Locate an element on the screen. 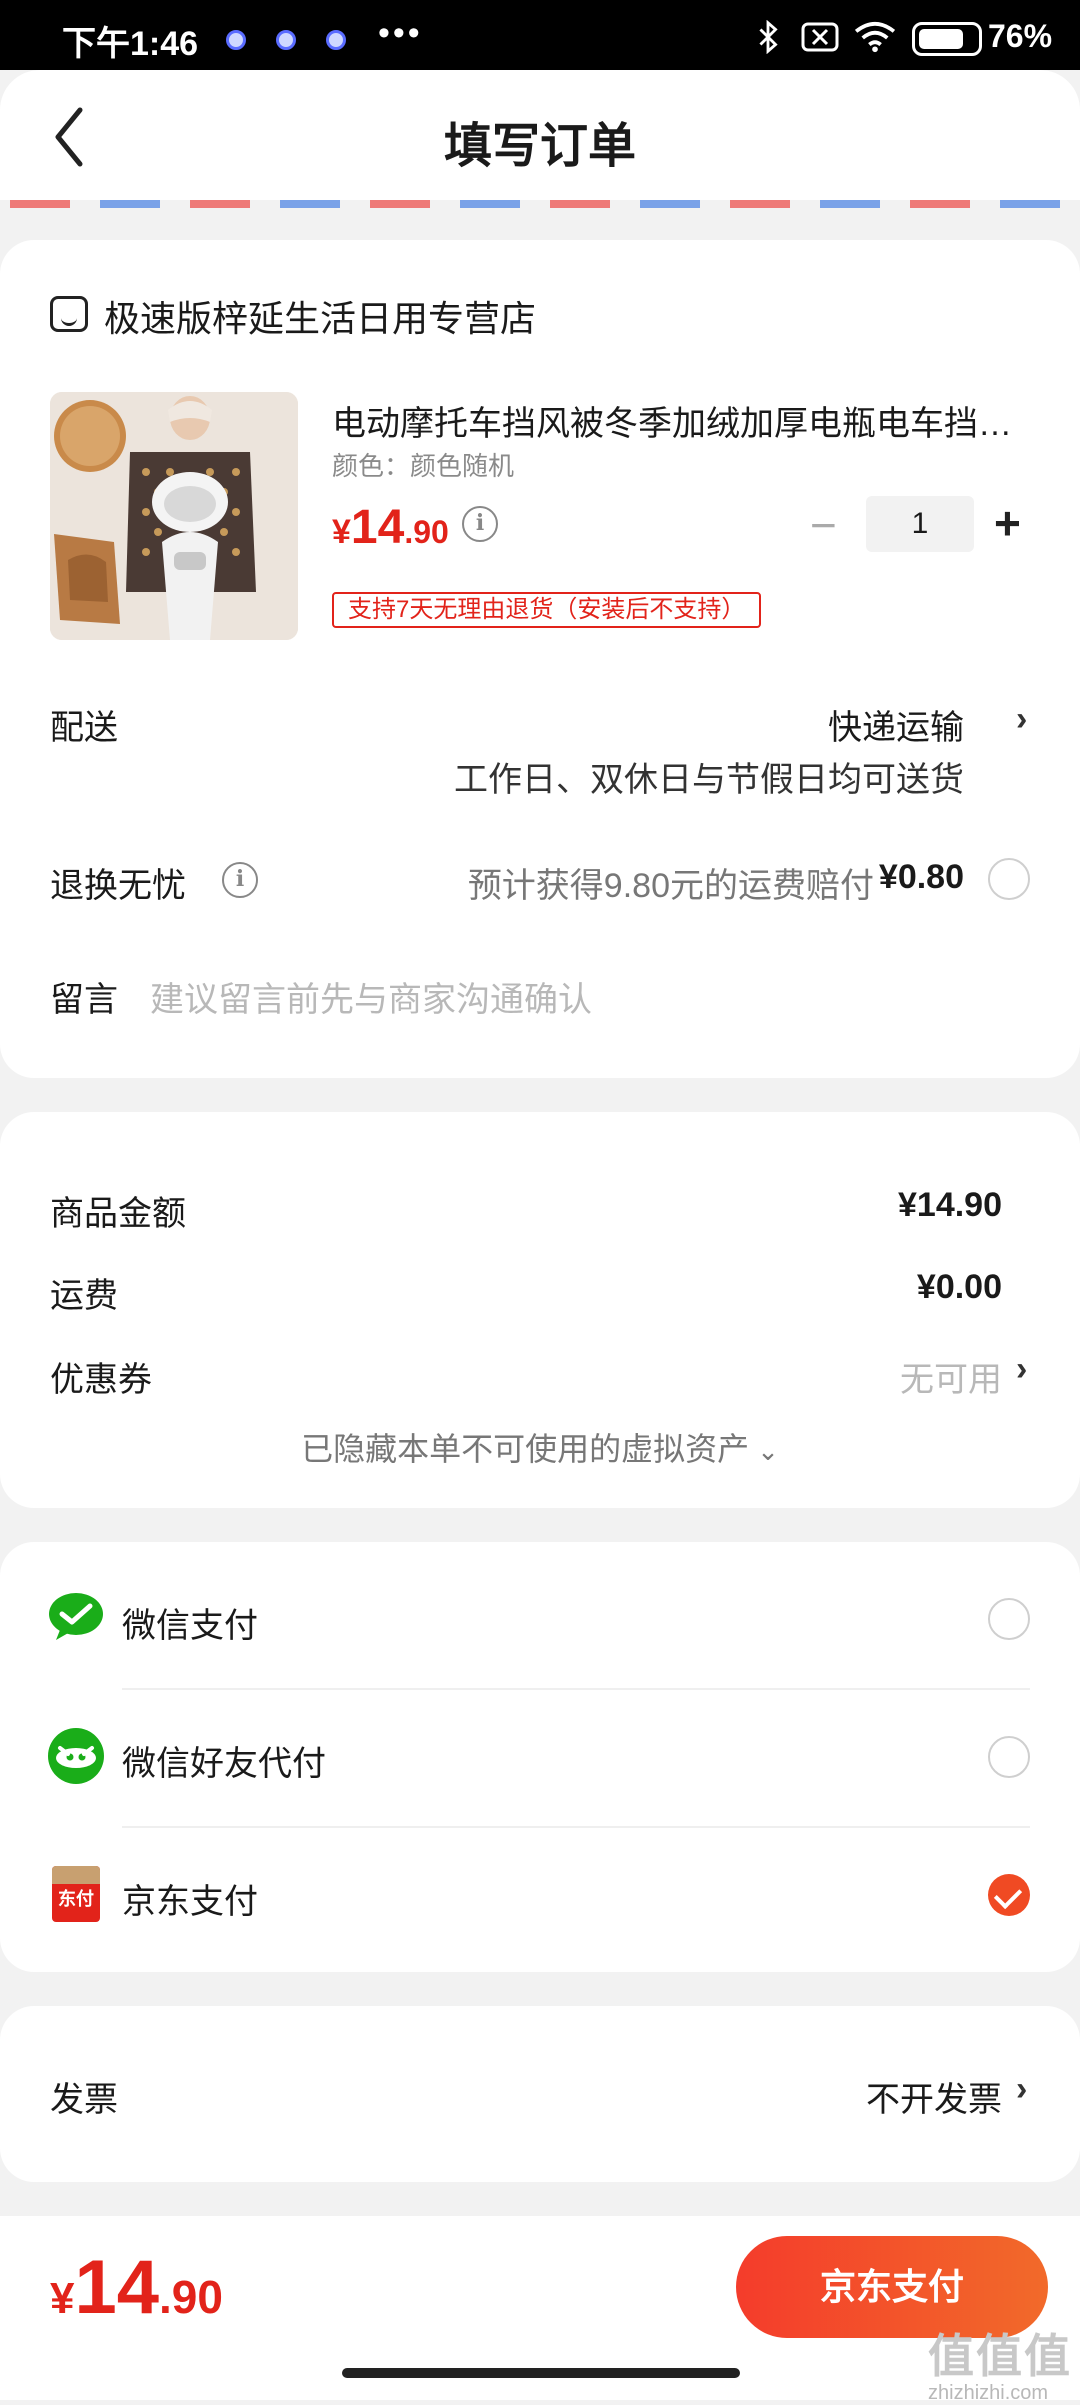 The image size is (1080, 2405). coupon-value: 无可用 is located at coordinates (951, 1376).